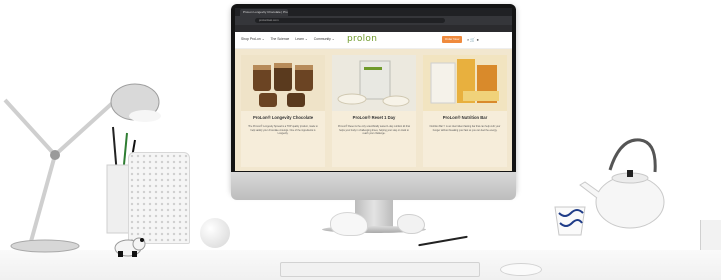  What do you see at coordinates (411, 224) in the screenshot?
I see `crumpled-paper` at bounding box center [411, 224].